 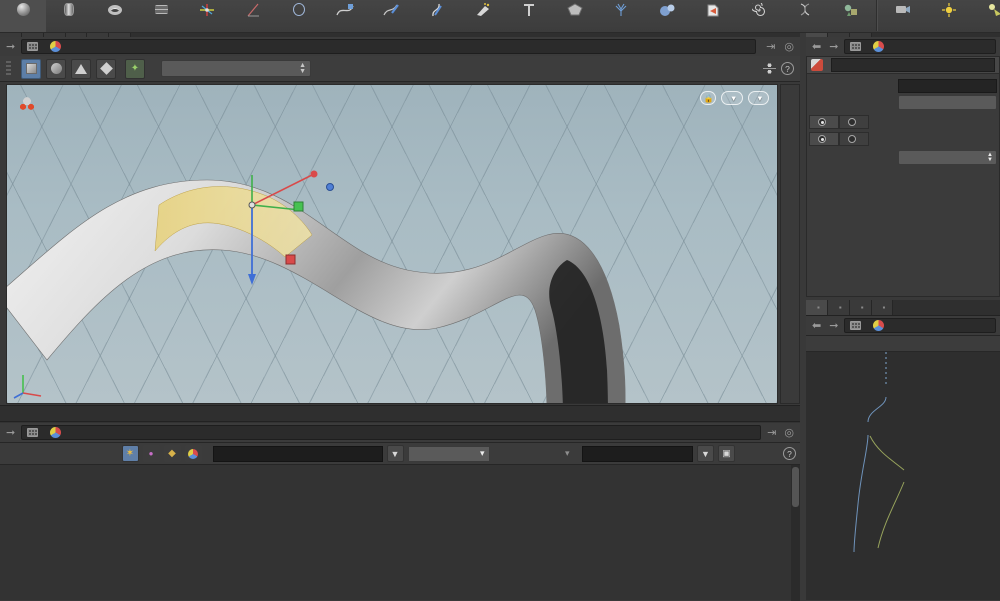 I want to click on shelf-tool-tube, so click(x=69, y=16).